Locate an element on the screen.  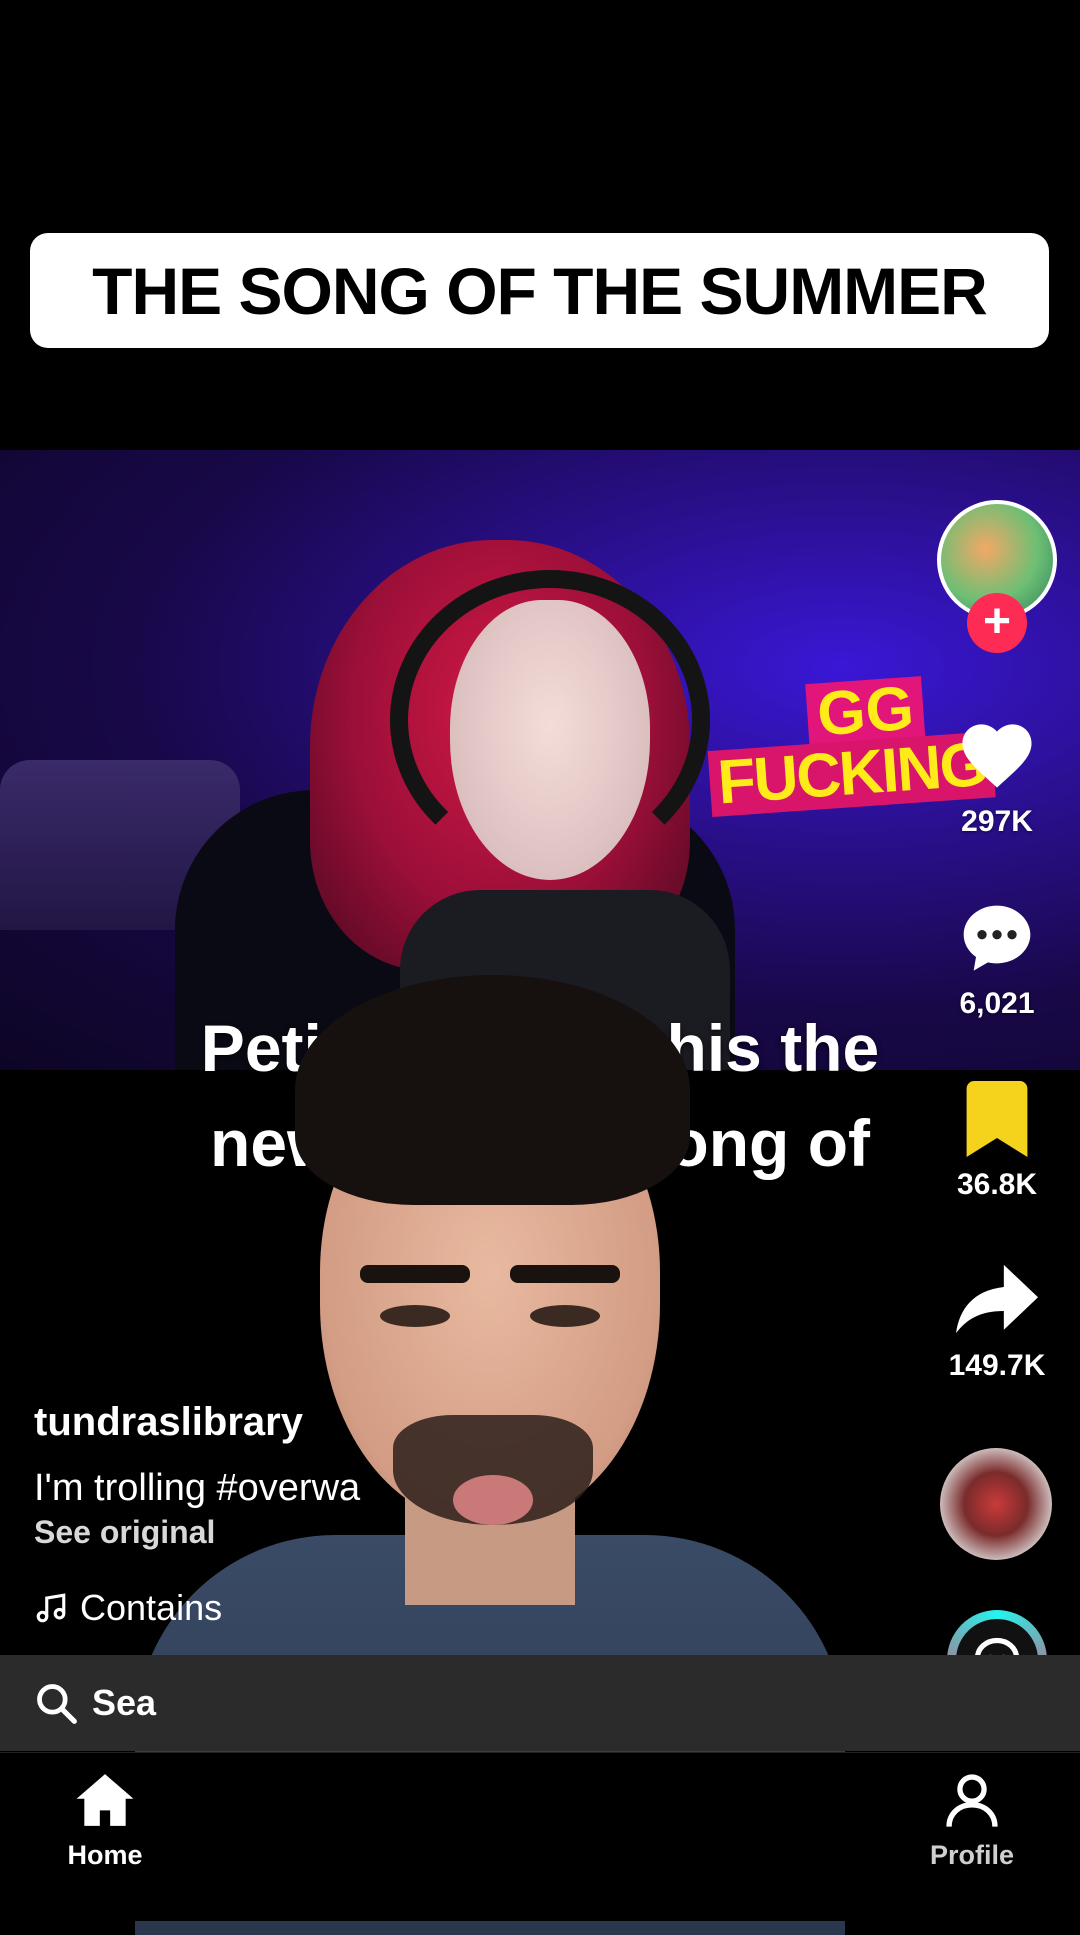
comment-button is located at coordinates (997, 939).